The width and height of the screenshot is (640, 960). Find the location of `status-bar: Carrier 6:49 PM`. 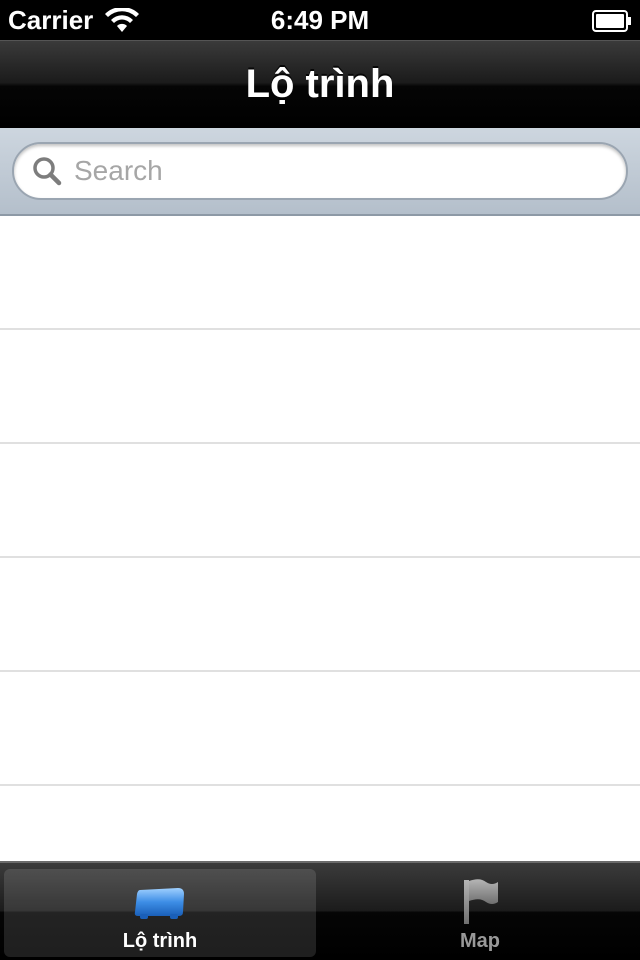

status-bar: Carrier 6:49 PM is located at coordinates (320, 20).